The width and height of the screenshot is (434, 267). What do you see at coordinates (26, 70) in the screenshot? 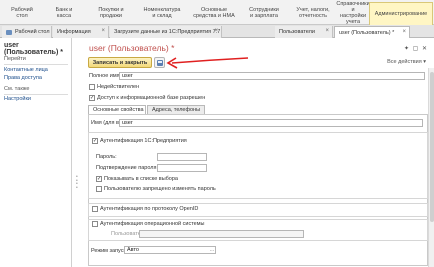
I see `link-contacts: Контактные лица` at bounding box center [26, 70].